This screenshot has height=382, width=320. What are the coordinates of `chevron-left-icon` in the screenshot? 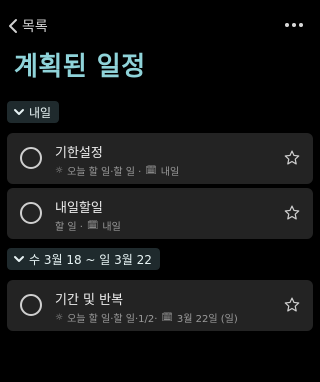 It's located at (13, 26).